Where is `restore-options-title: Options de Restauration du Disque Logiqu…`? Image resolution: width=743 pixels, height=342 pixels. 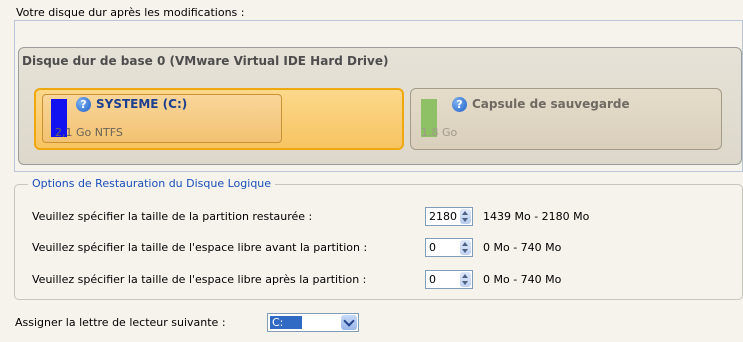 restore-options-title: Options de Restauration du Disque Logiqu… is located at coordinates (152, 183).